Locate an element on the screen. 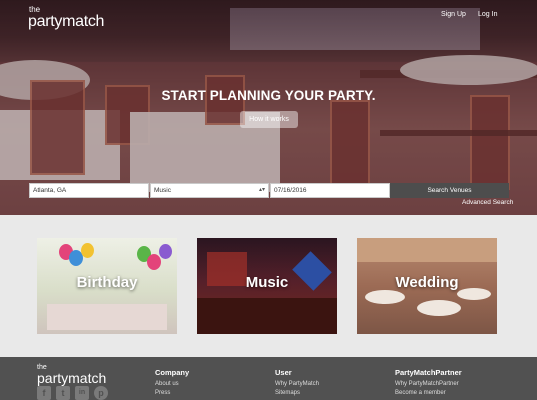 The image size is (537, 400). pinterest-icon: p is located at coordinates (101, 393).